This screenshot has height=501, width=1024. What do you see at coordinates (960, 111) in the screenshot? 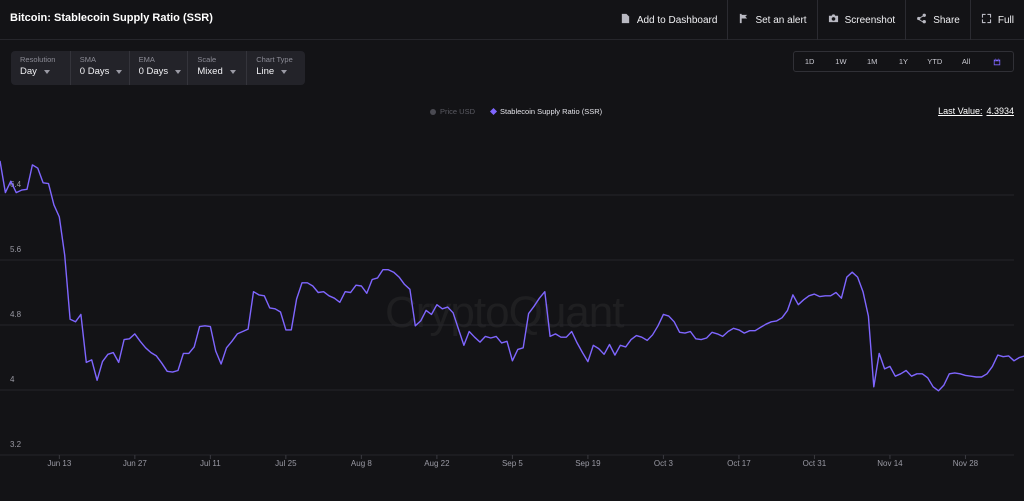
I see `last-value-label: Last Value:` at bounding box center [960, 111].